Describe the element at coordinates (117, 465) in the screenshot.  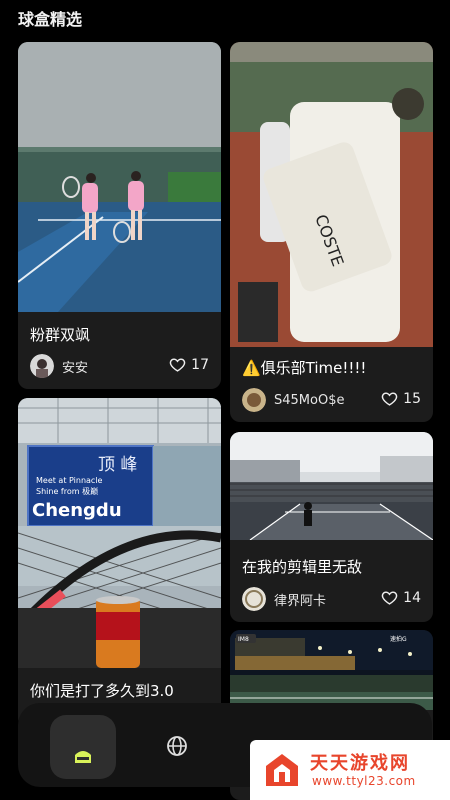
I see `banner-big-chars: 顶 峰` at that location.